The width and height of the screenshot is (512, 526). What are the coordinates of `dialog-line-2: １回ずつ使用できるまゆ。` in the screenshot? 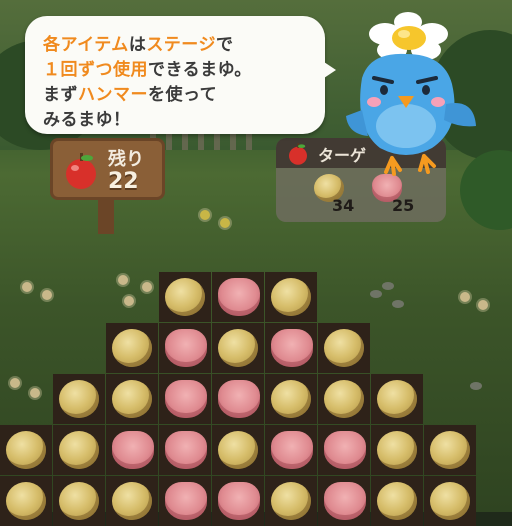 It's located at (147, 67).